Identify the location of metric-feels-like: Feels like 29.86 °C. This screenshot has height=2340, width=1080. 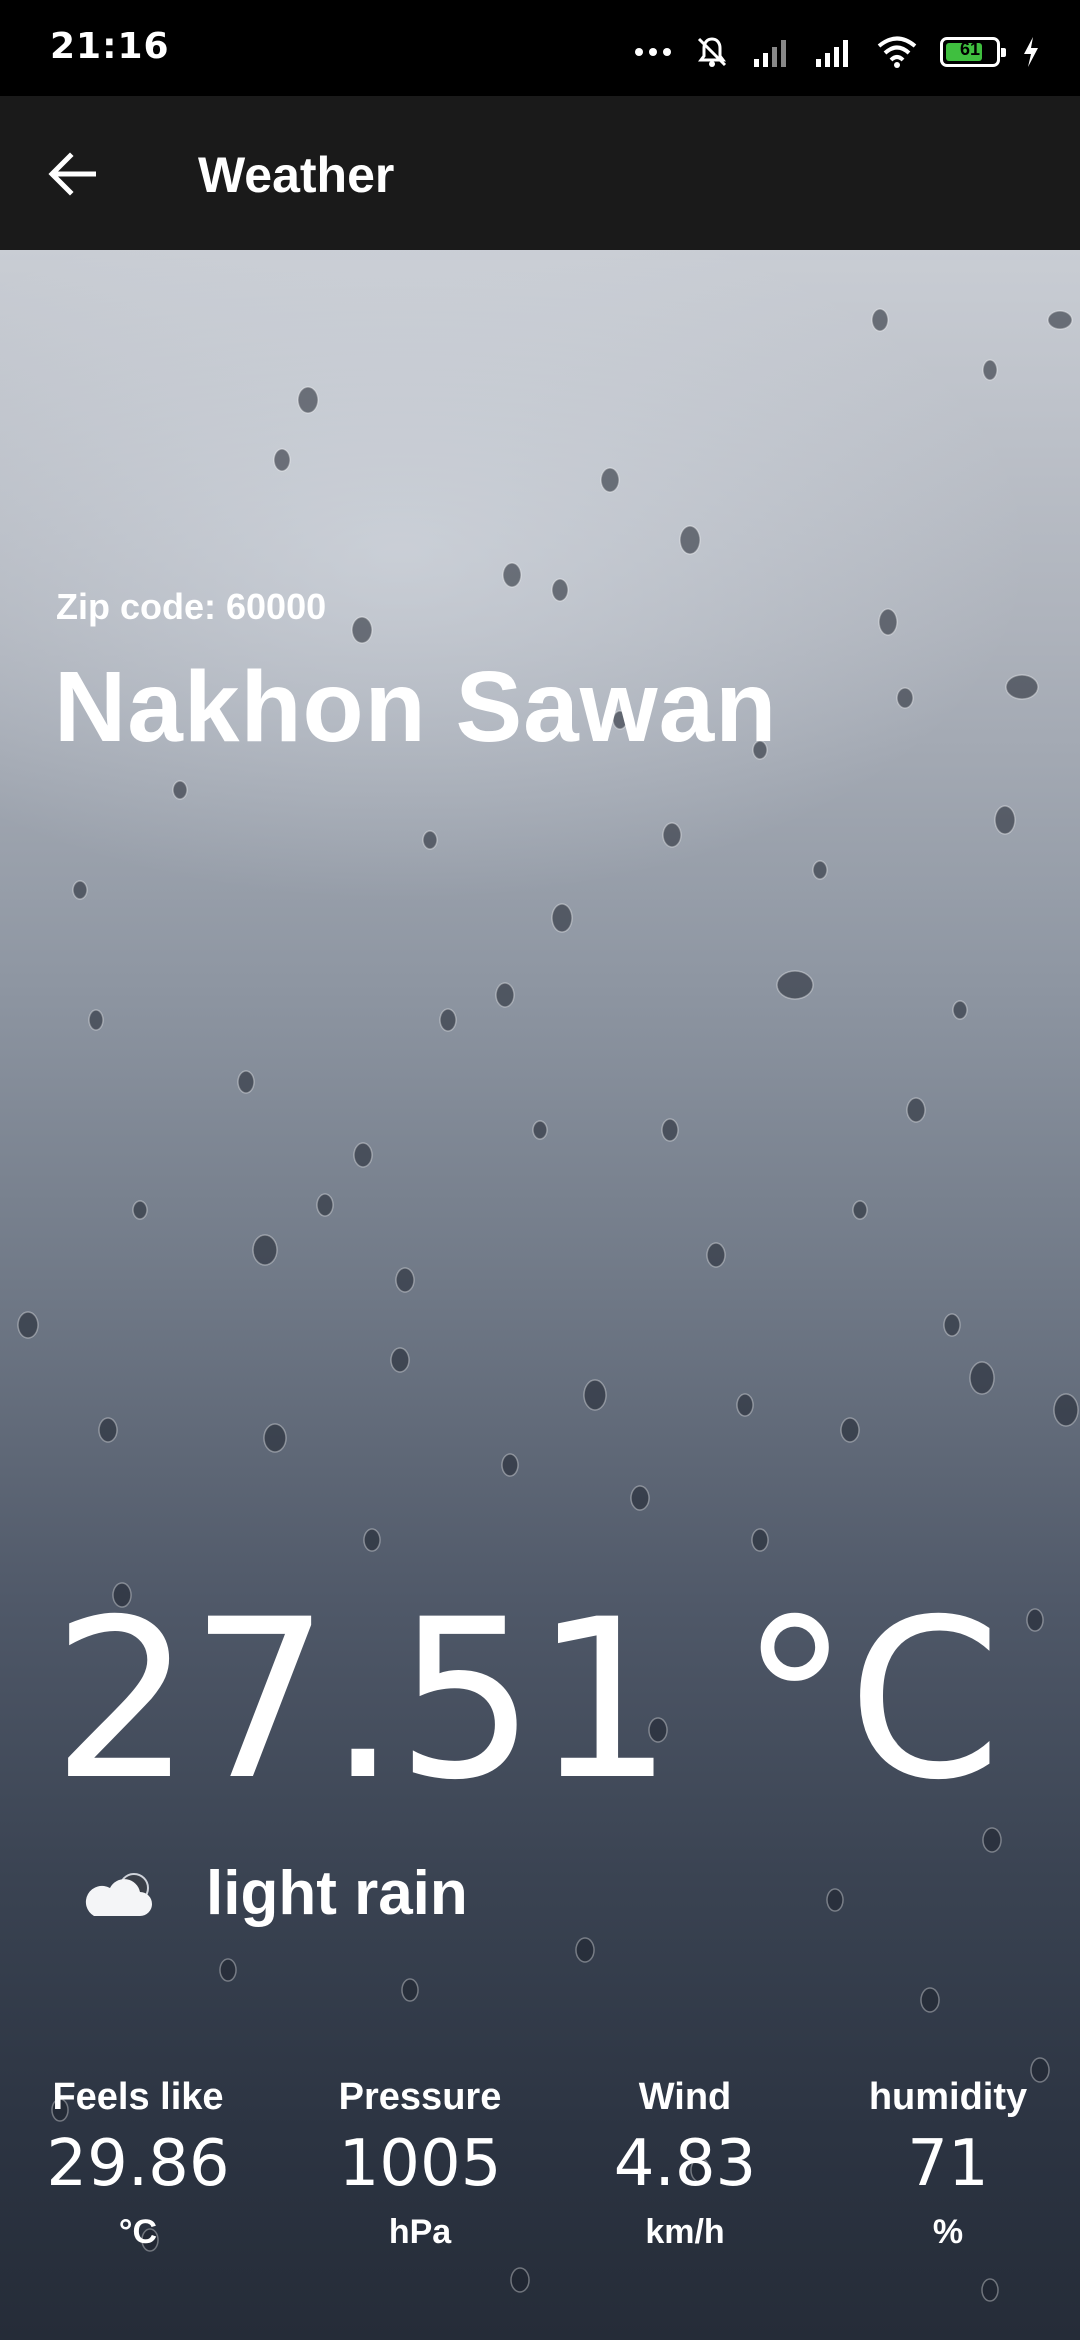
(138, 2164).